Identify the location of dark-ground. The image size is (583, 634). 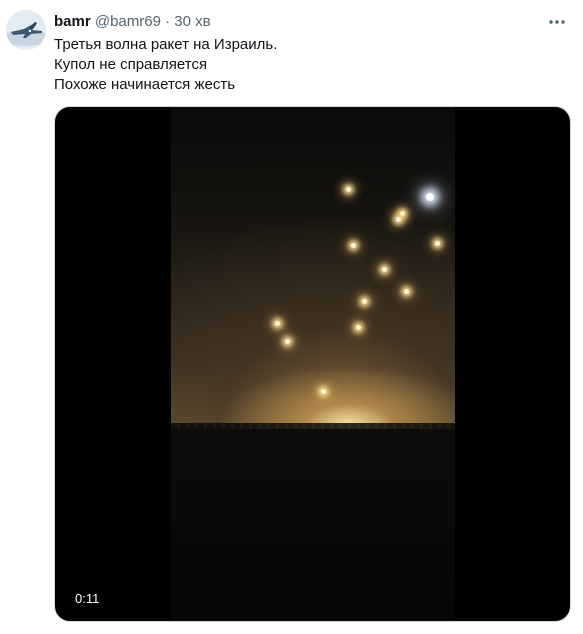
(313, 525).